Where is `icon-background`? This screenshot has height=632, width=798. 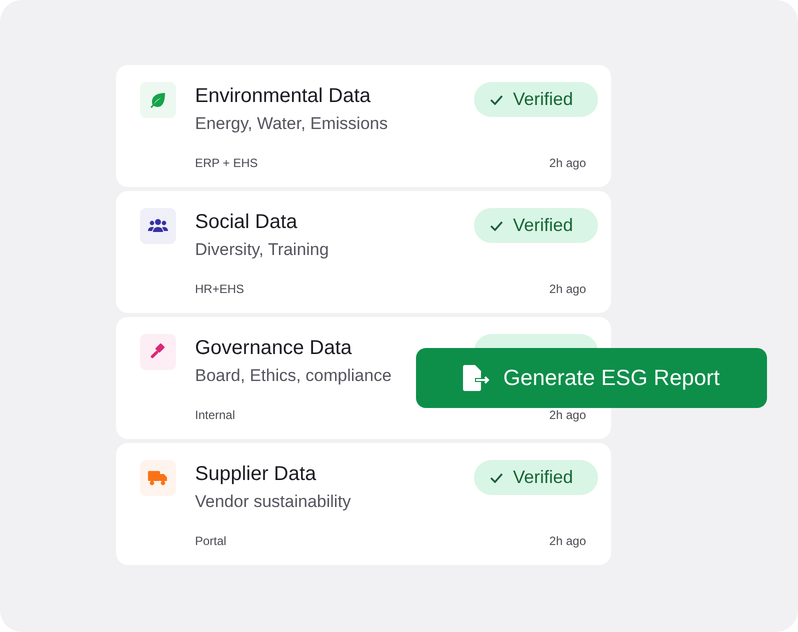 icon-background is located at coordinates (158, 352).